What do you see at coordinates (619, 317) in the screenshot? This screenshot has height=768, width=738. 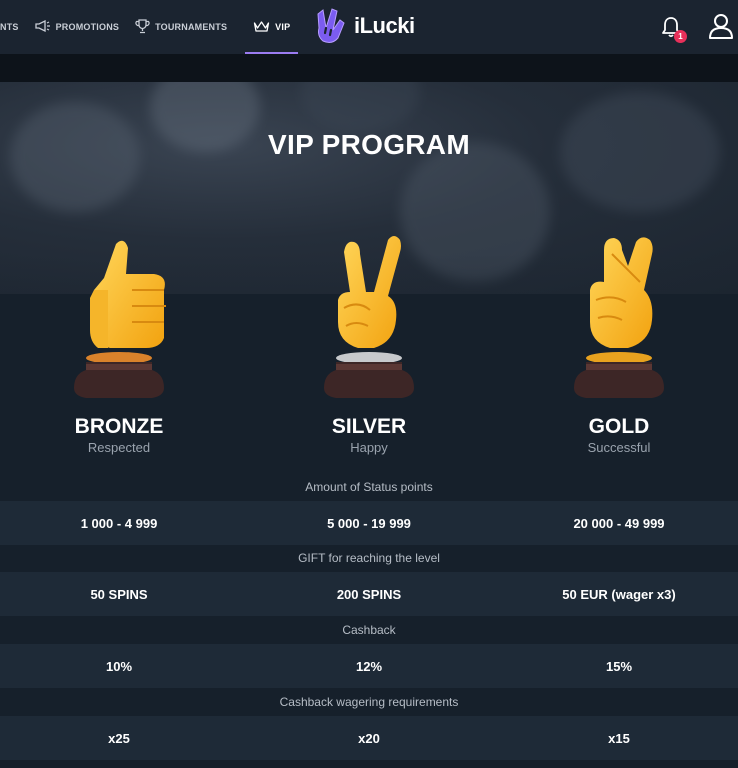 I see `crossed-fingers-trophy-icon` at bounding box center [619, 317].